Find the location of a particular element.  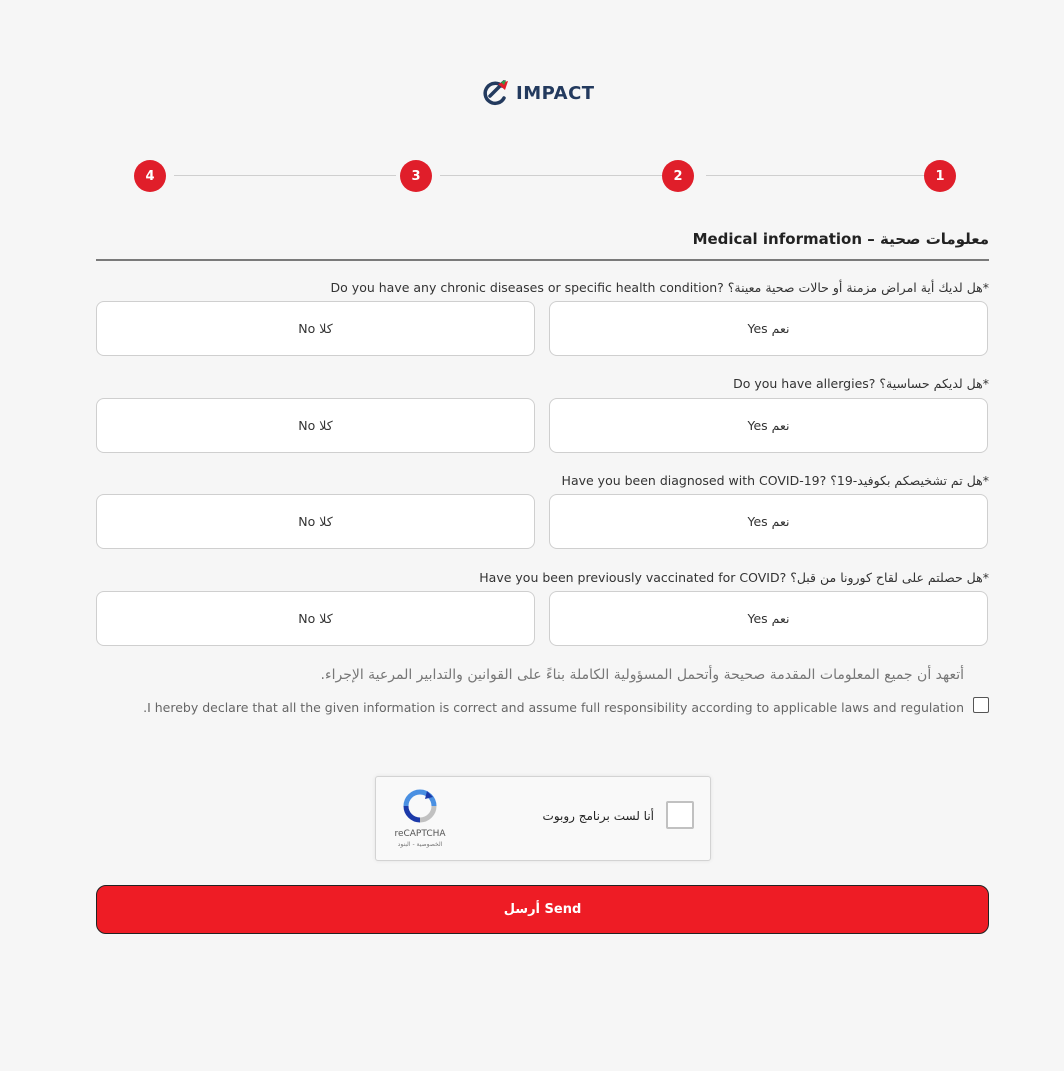

recaptcha-checkbox is located at coordinates (680, 815).